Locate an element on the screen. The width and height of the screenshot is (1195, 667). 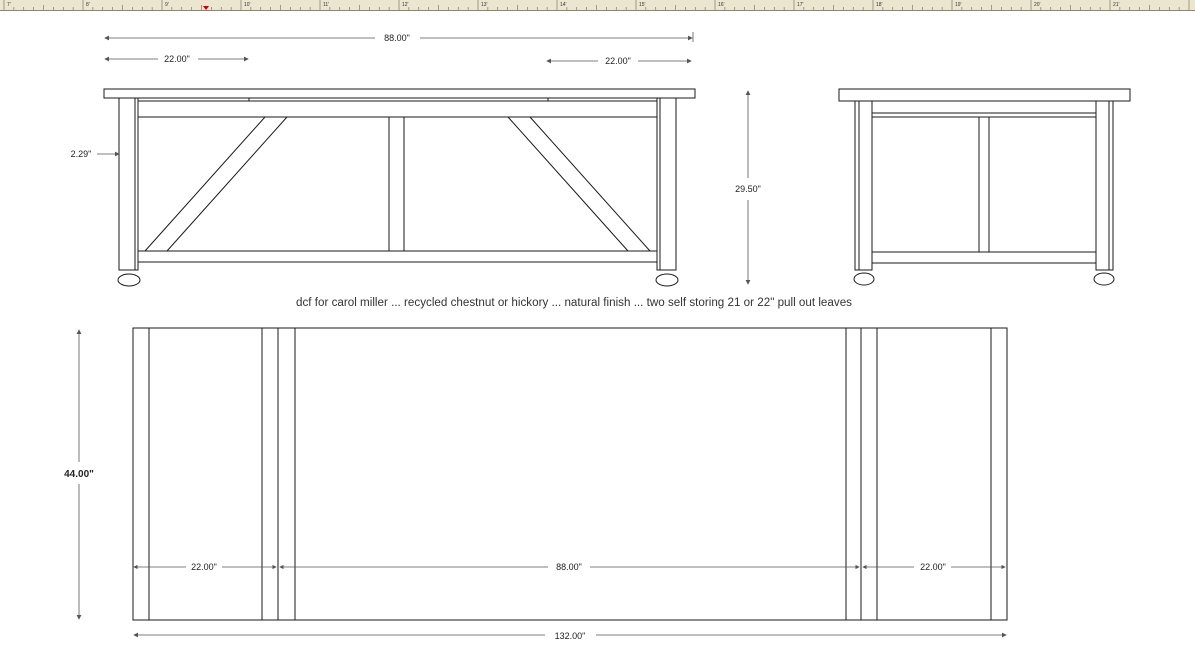
dimension-overall-width-label: 88.00" is located at coordinates (397, 38).